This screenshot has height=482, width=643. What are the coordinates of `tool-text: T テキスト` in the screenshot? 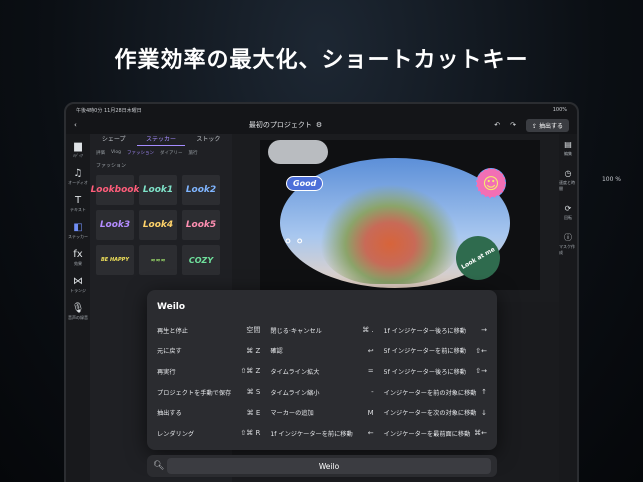 It's located at (78, 204).